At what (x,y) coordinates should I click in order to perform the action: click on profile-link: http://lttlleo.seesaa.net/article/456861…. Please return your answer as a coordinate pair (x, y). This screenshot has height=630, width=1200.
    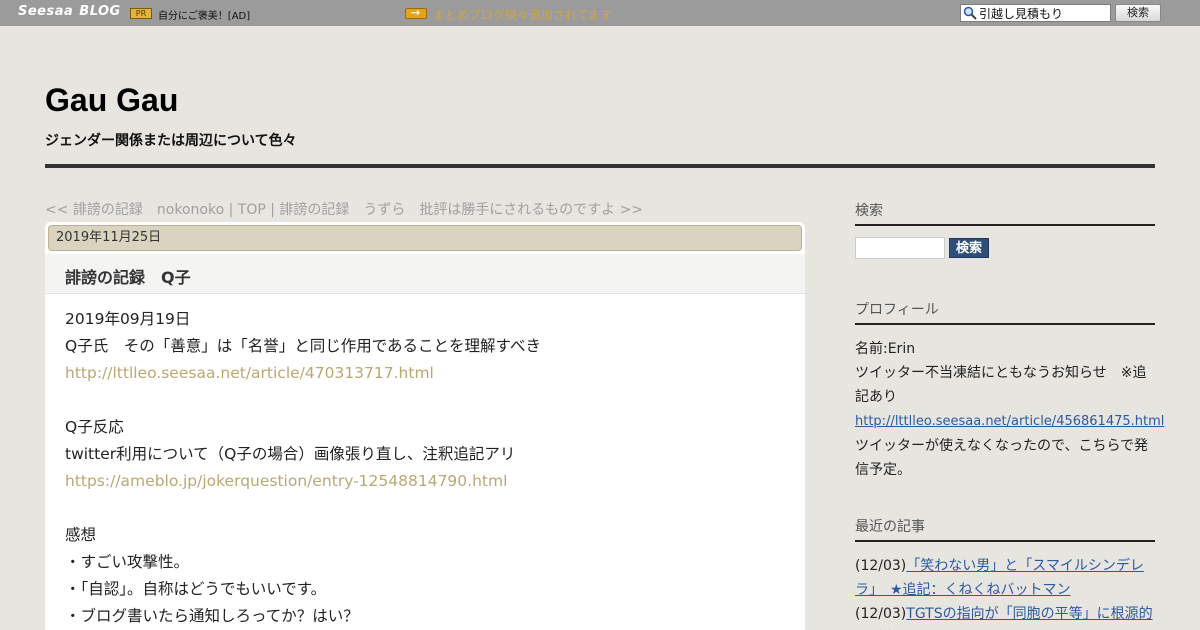
    Looking at the image, I should click on (1009, 421).